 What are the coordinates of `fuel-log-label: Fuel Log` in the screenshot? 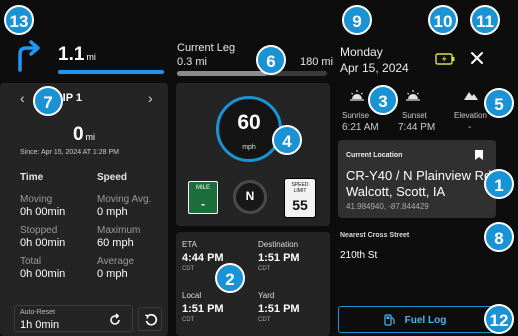 It's located at (425, 320).